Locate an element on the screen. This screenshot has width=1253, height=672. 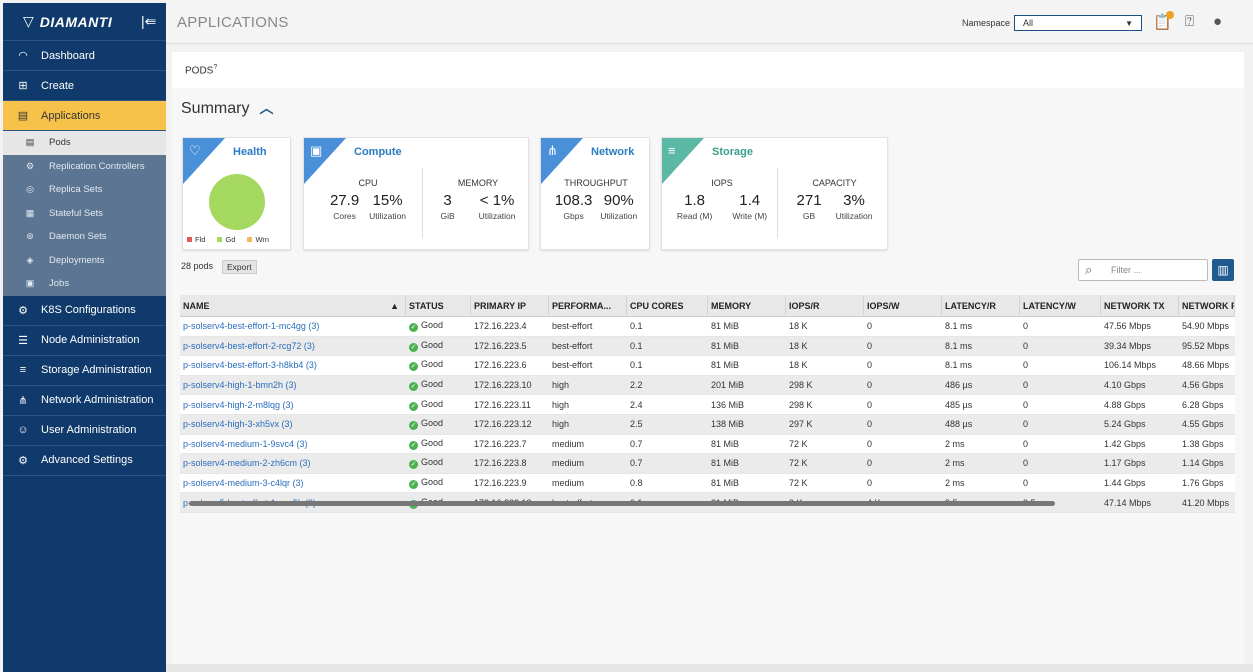
pod-name-link: p-solserv4-medium-3-c4lqr (3) is located at coordinates (293, 483).